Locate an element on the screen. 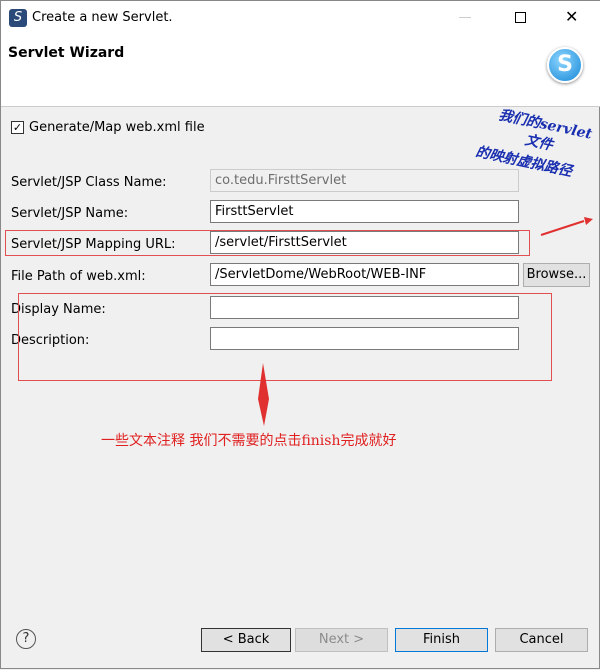 The width and height of the screenshot is (600, 670). annotation-bottom: 一些文本注释 我们不需要的点击finish完成就好 is located at coordinates (249, 441).